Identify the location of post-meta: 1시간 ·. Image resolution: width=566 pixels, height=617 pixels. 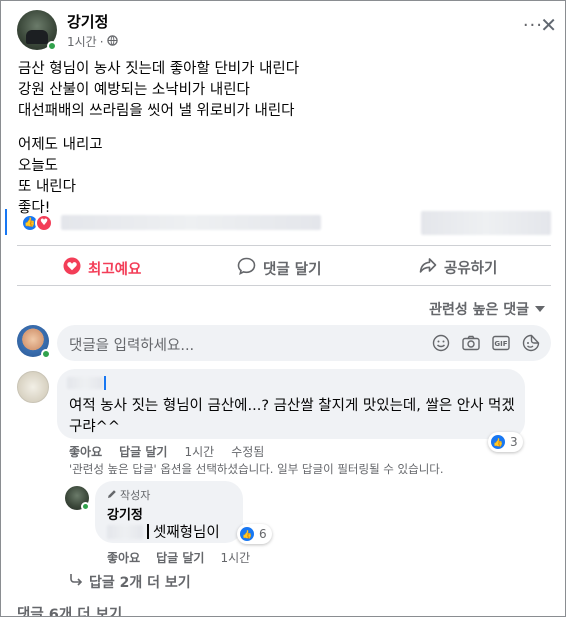
(92, 41).